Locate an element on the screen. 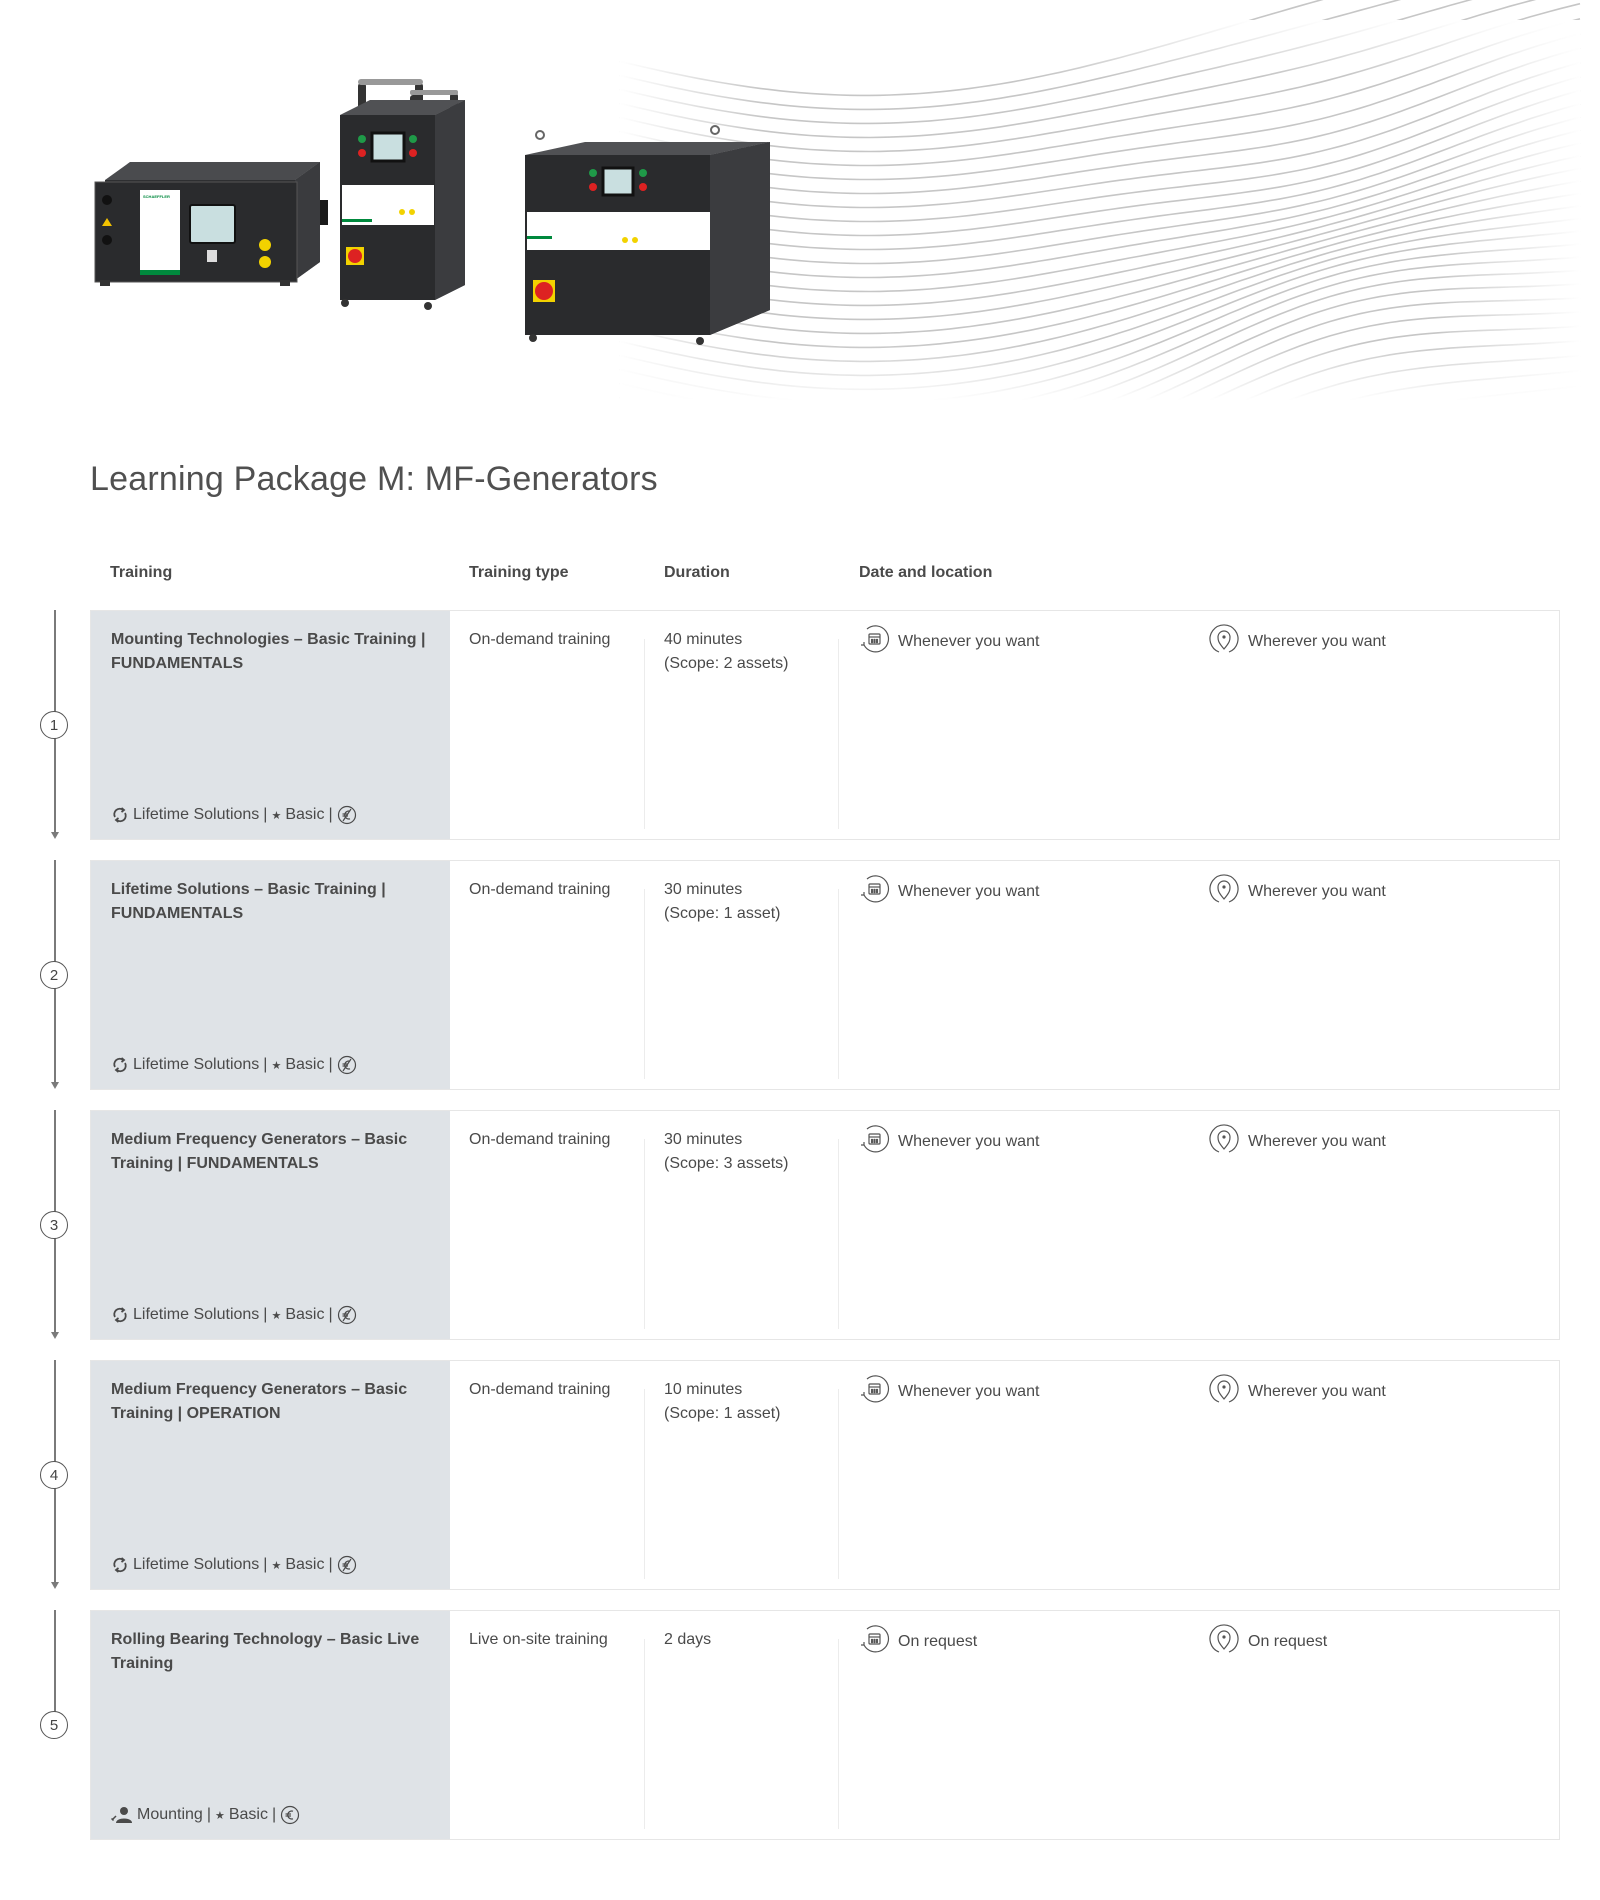  generator-medium is located at coordinates (402, 194).